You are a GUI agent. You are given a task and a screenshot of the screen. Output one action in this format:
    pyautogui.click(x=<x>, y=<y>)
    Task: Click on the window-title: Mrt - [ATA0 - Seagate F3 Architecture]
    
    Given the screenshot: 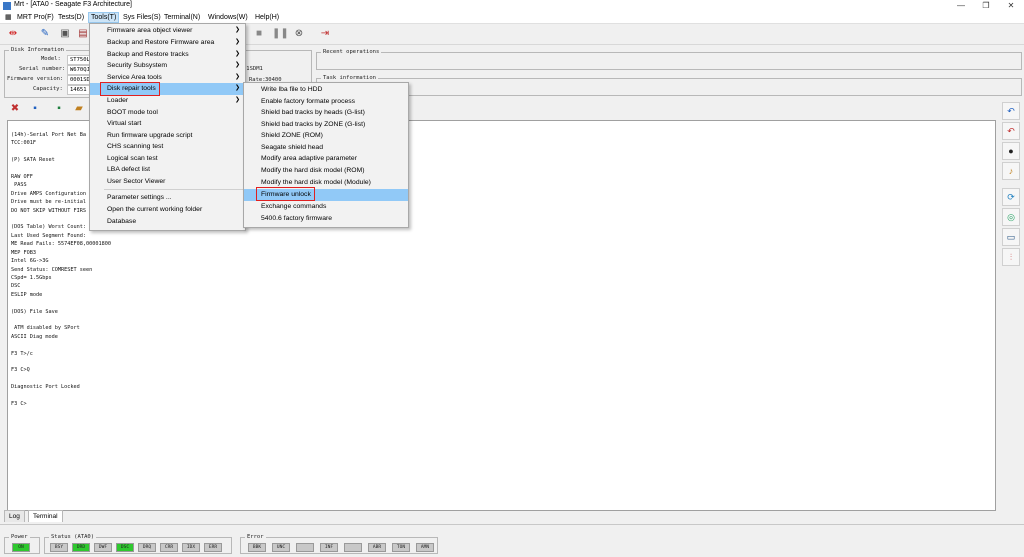 What is the action you would take?
    pyautogui.click(x=73, y=4)
    